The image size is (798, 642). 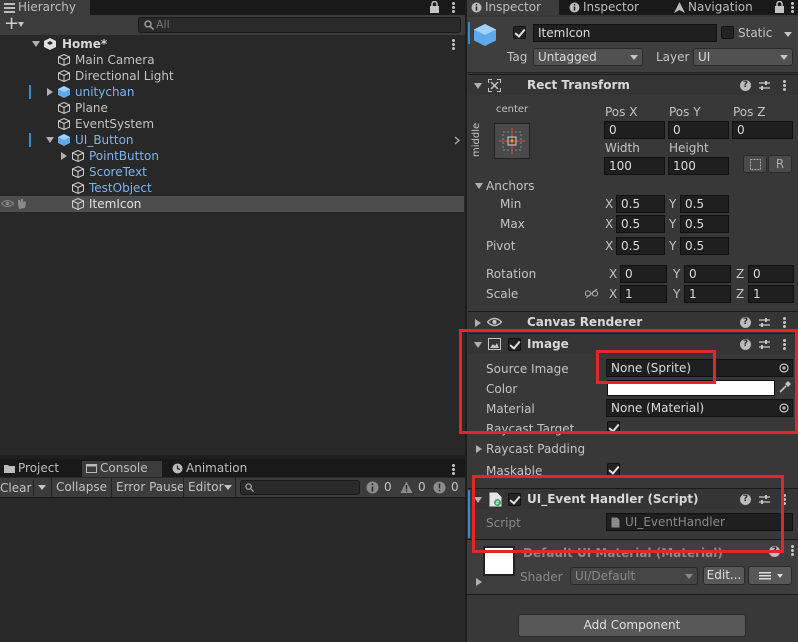 What do you see at coordinates (453, 469) in the screenshot?
I see `console-menu-icon` at bounding box center [453, 469].